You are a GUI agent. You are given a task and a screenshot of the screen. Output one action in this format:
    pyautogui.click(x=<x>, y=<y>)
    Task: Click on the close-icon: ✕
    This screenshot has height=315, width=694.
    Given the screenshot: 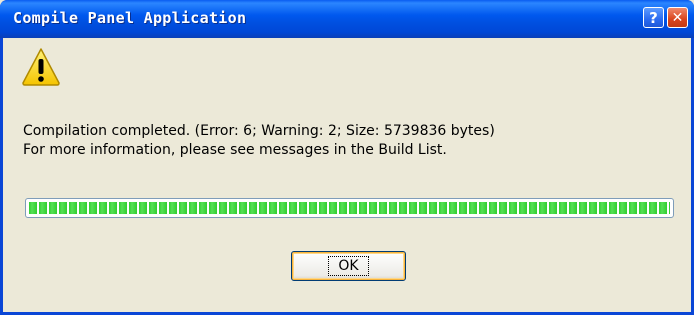 What is the action you would take?
    pyautogui.click(x=677, y=17)
    